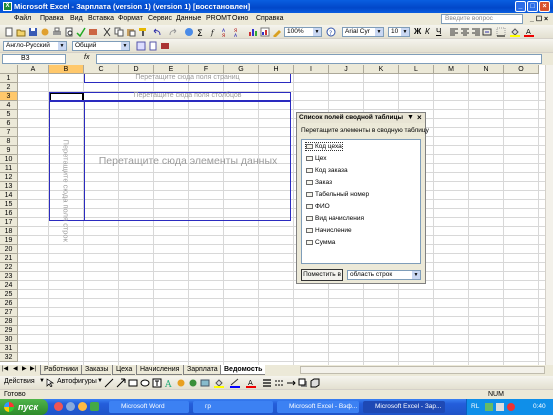 Image resolution: width=553 pixels, height=415 pixels. I want to click on list-item: Код заказа, so click(327, 170).